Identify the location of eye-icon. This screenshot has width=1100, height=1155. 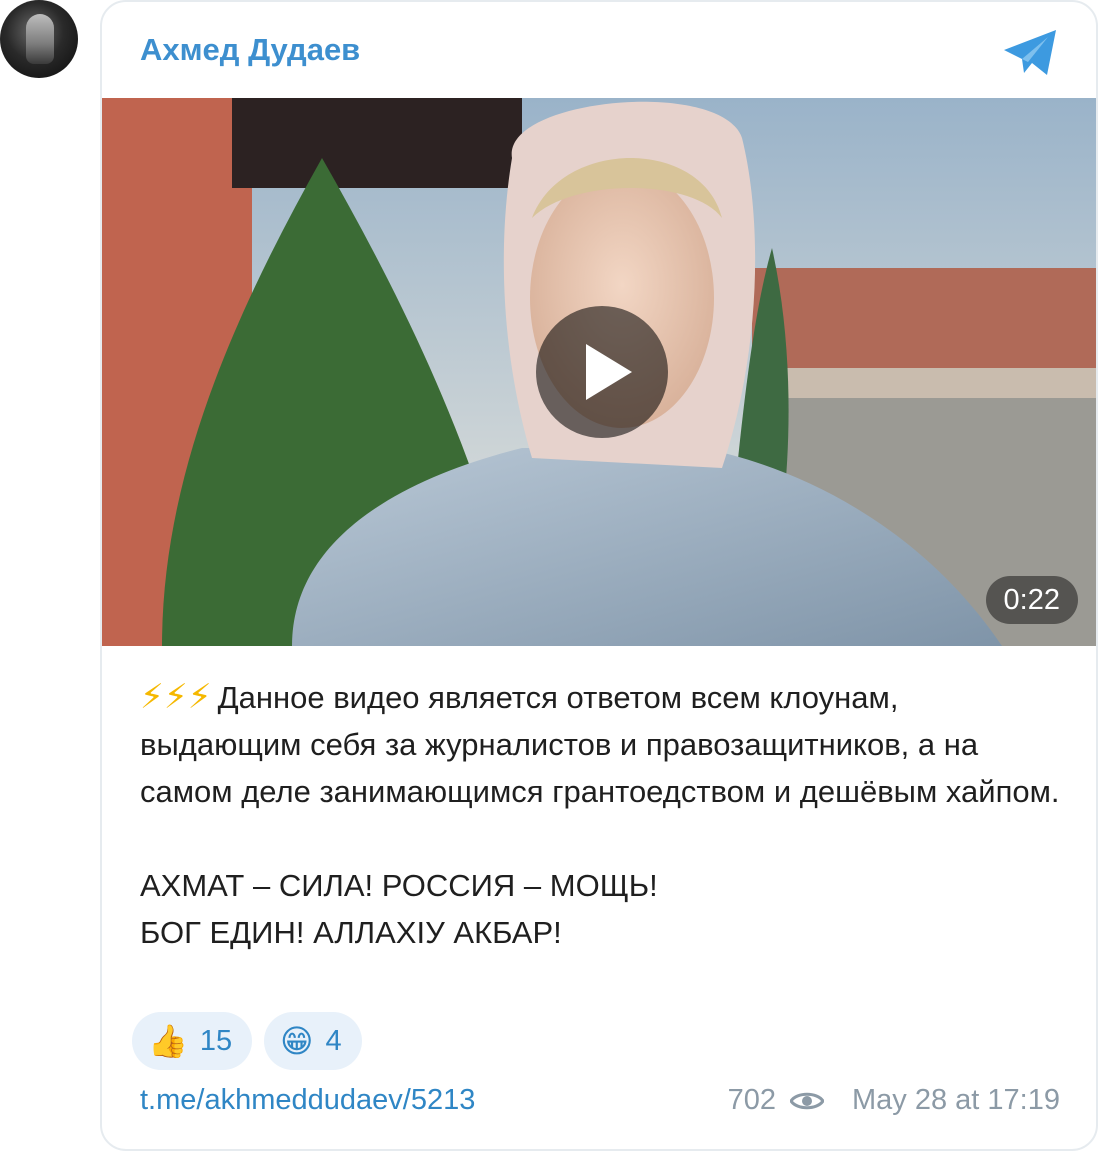
(807, 1100).